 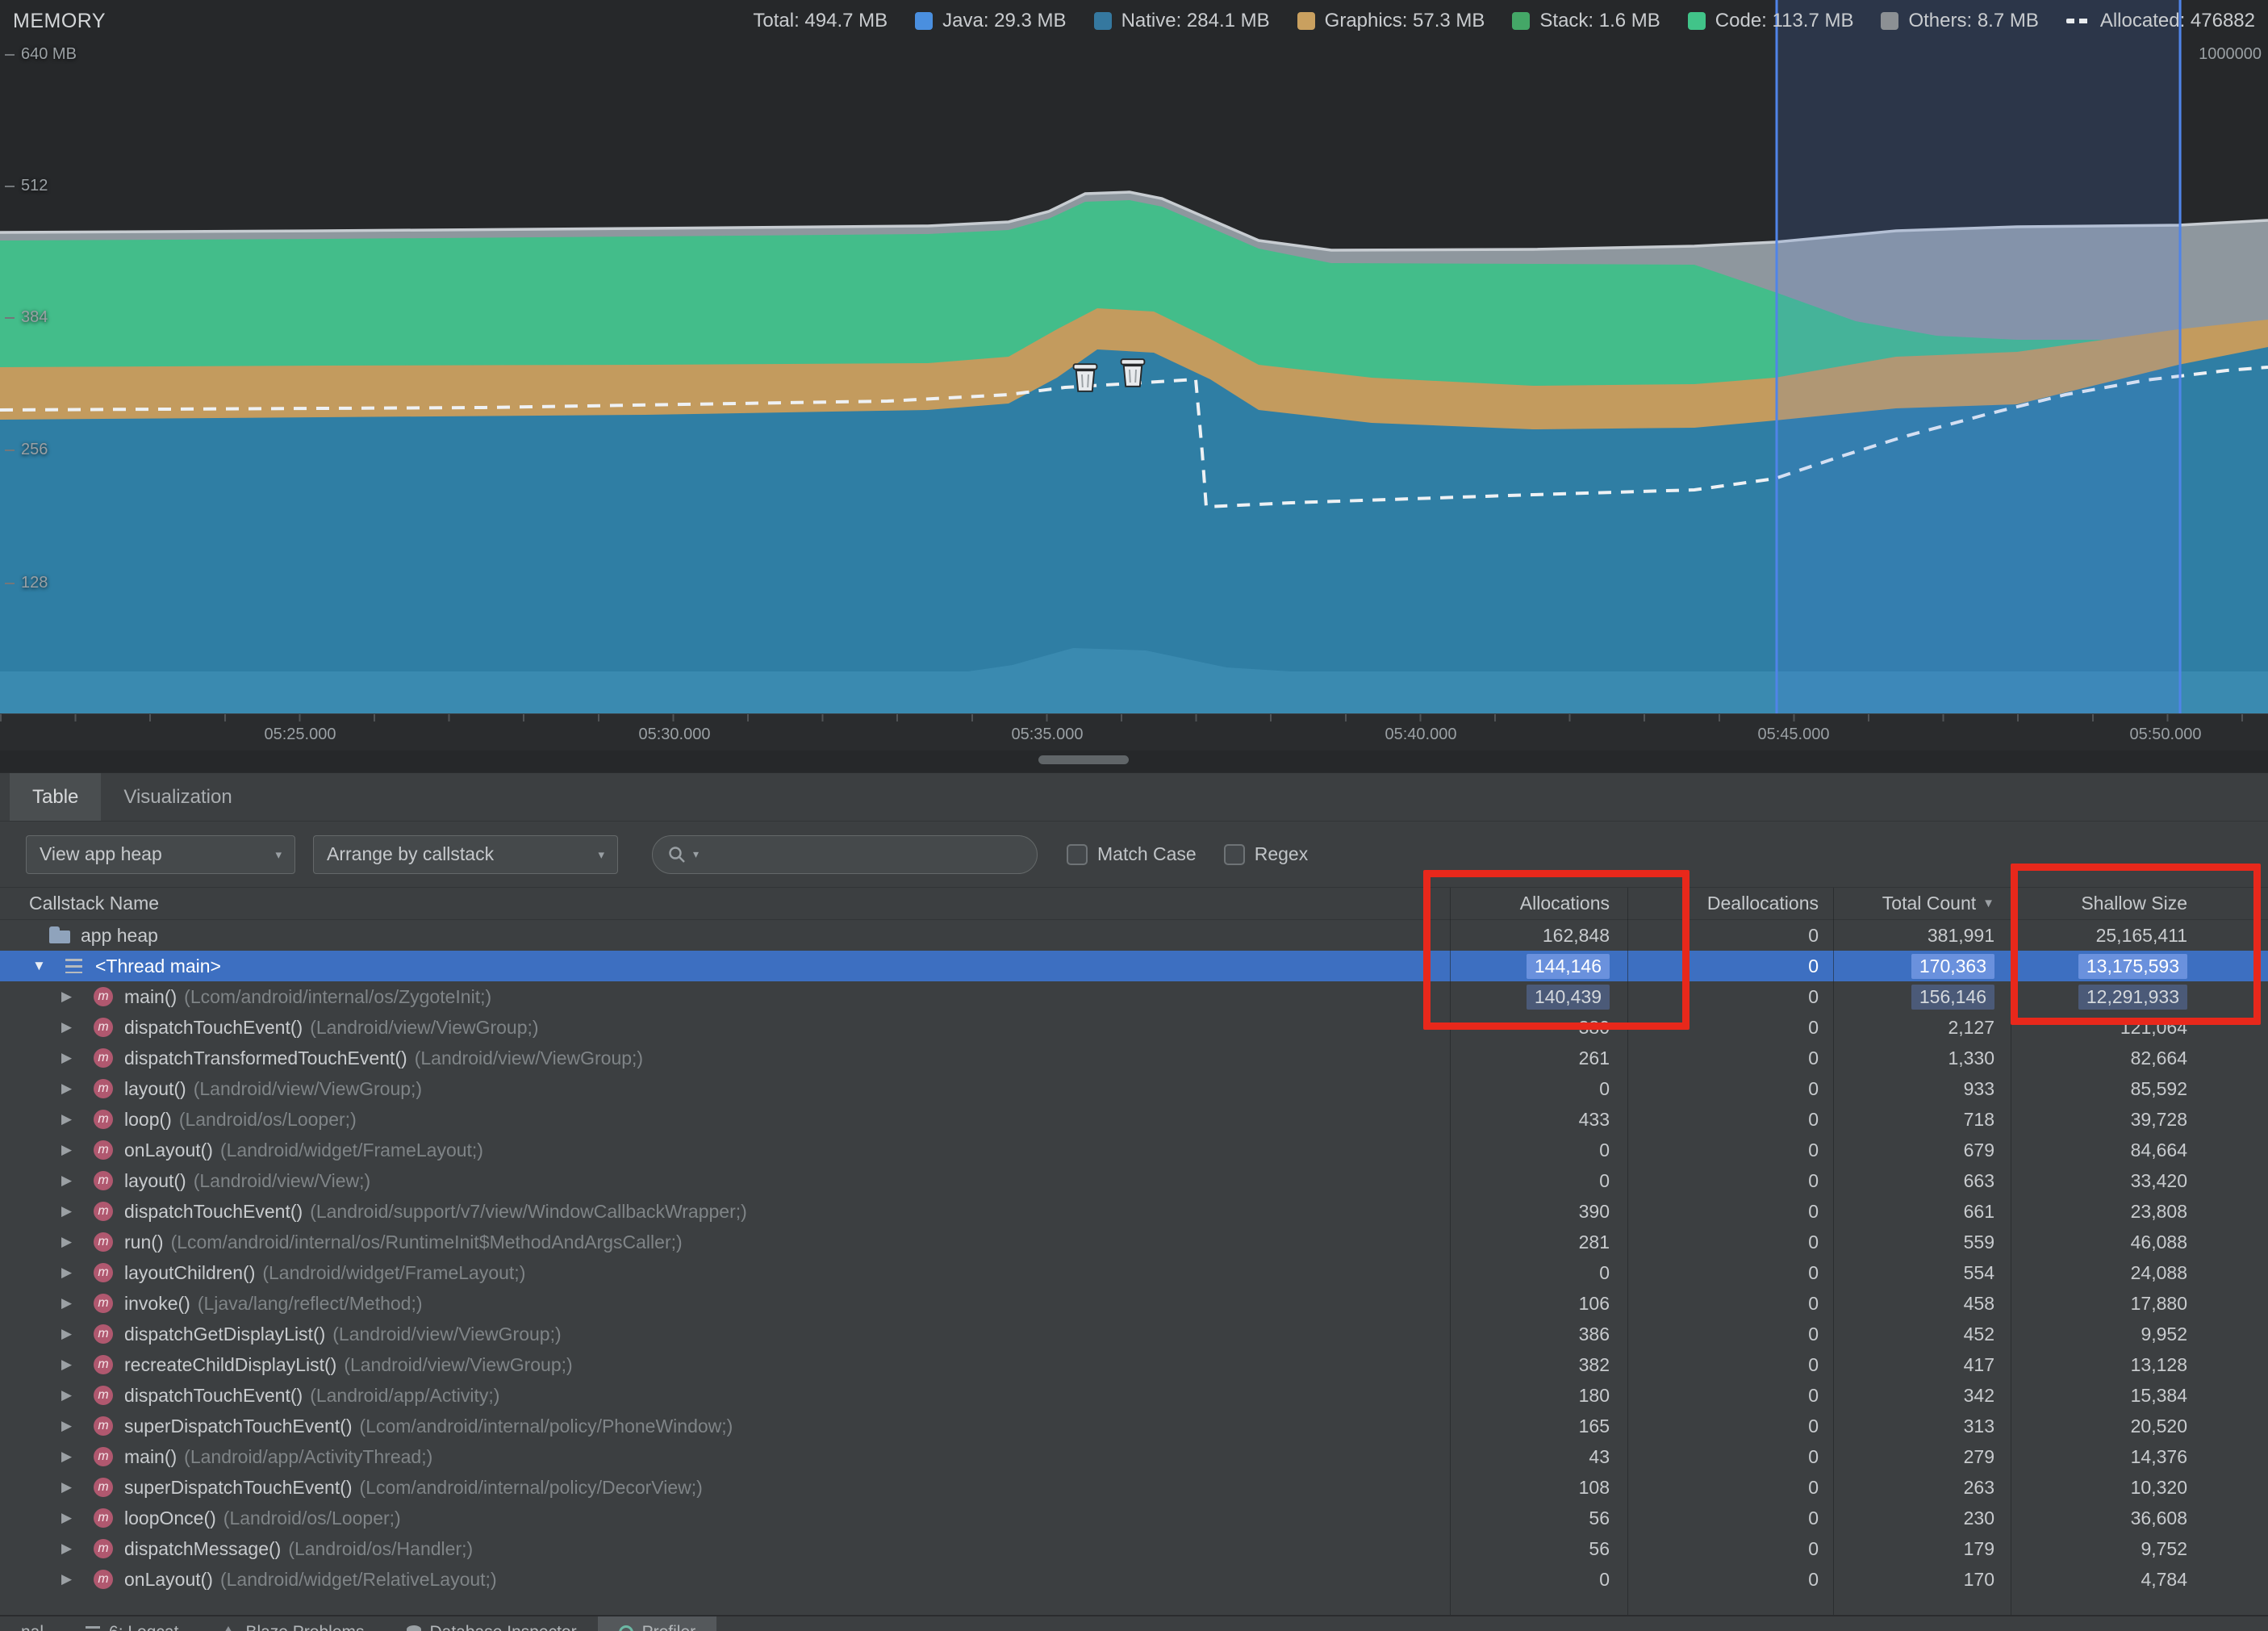 I want to click on search-options-icon: ▾, so click(x=696, y=854).